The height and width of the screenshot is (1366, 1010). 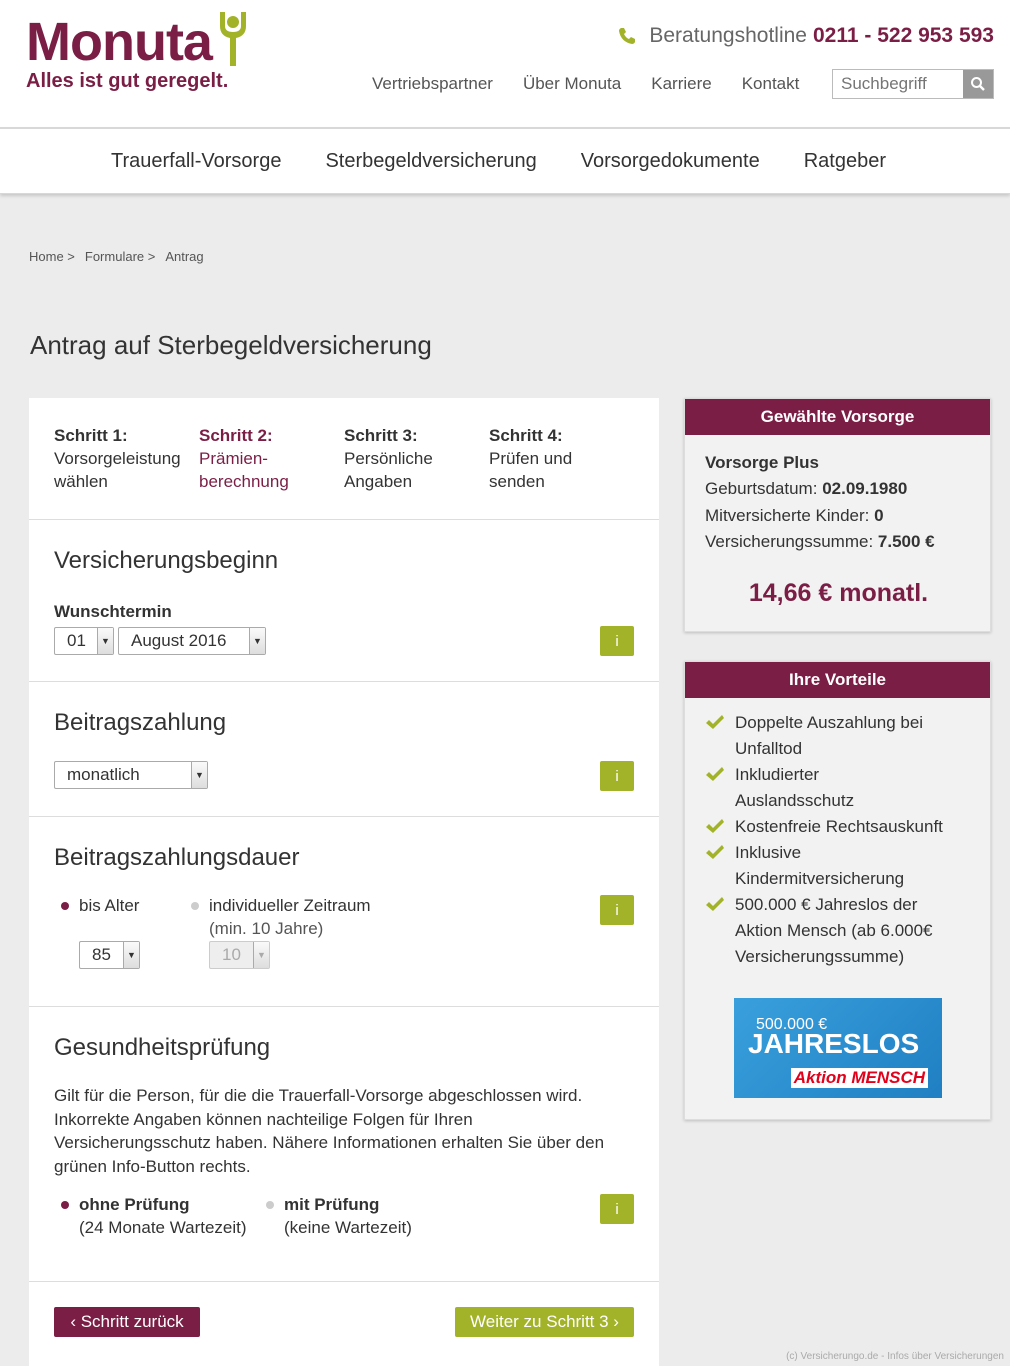 What do you see at coordinates (231, 345) in the screenshot?
I see `page-title: Antrag auf Sterbegeldversicherung` at bounding box center [231, 345].